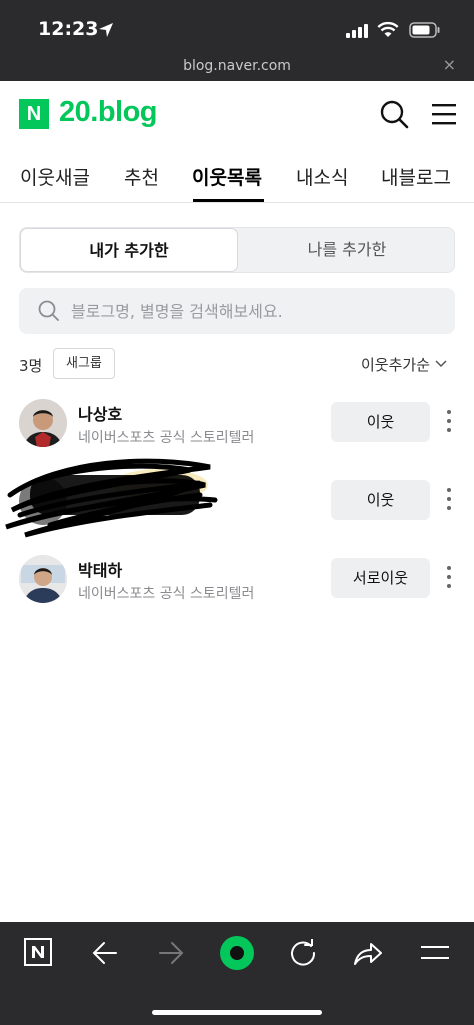 This screenshot has width=474, height=1025. What do you see at coordinates (347, 250) in the screenshot?
I see `added-me-button: 나를 추가한` at bounding box center [347, 250].